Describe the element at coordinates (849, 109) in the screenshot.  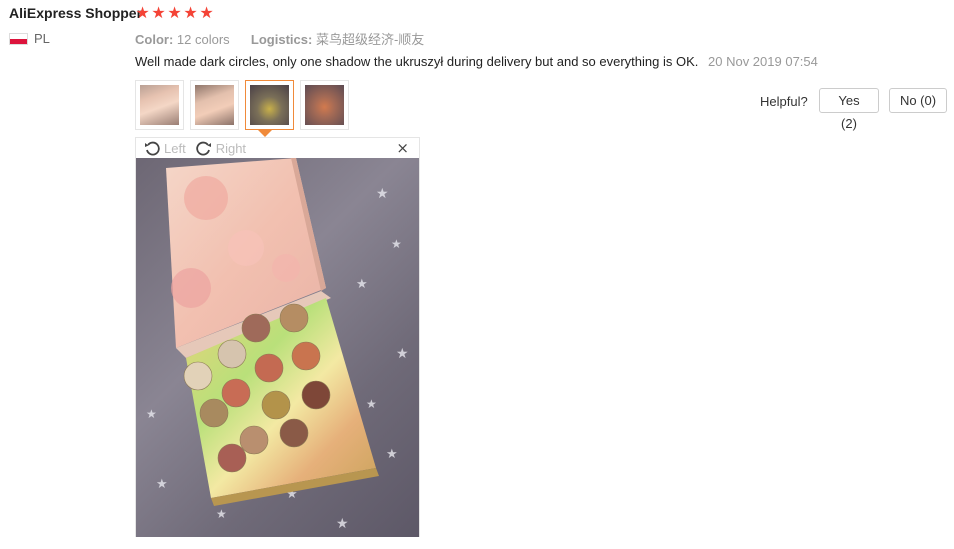
I see `helpful-yes-button: Yes (2)` at that location.